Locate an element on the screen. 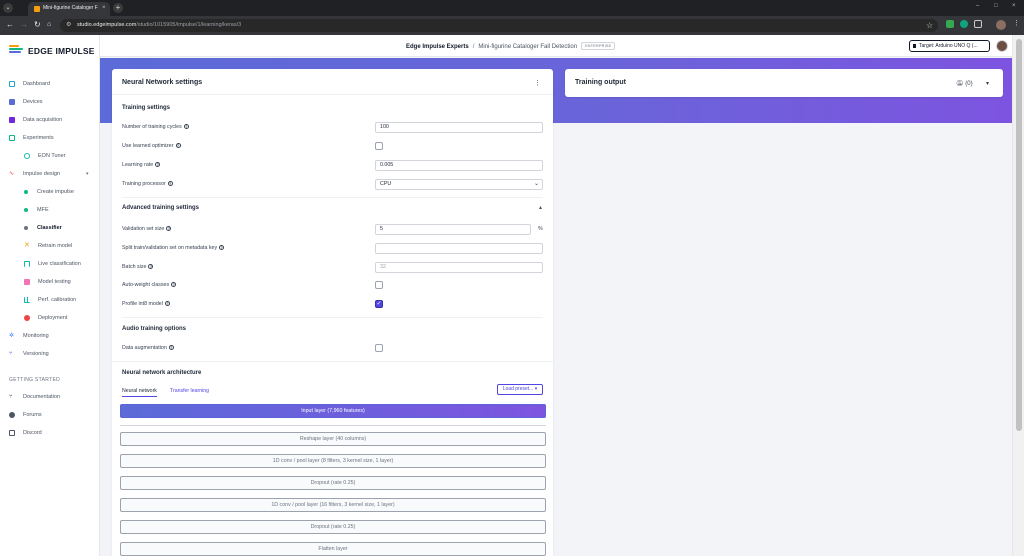 The width and height of the screenshot is (1024, 556). breadcrumb-project: Mini-figurine Cataloger Fall Detection is located at coordinates (527, 47).